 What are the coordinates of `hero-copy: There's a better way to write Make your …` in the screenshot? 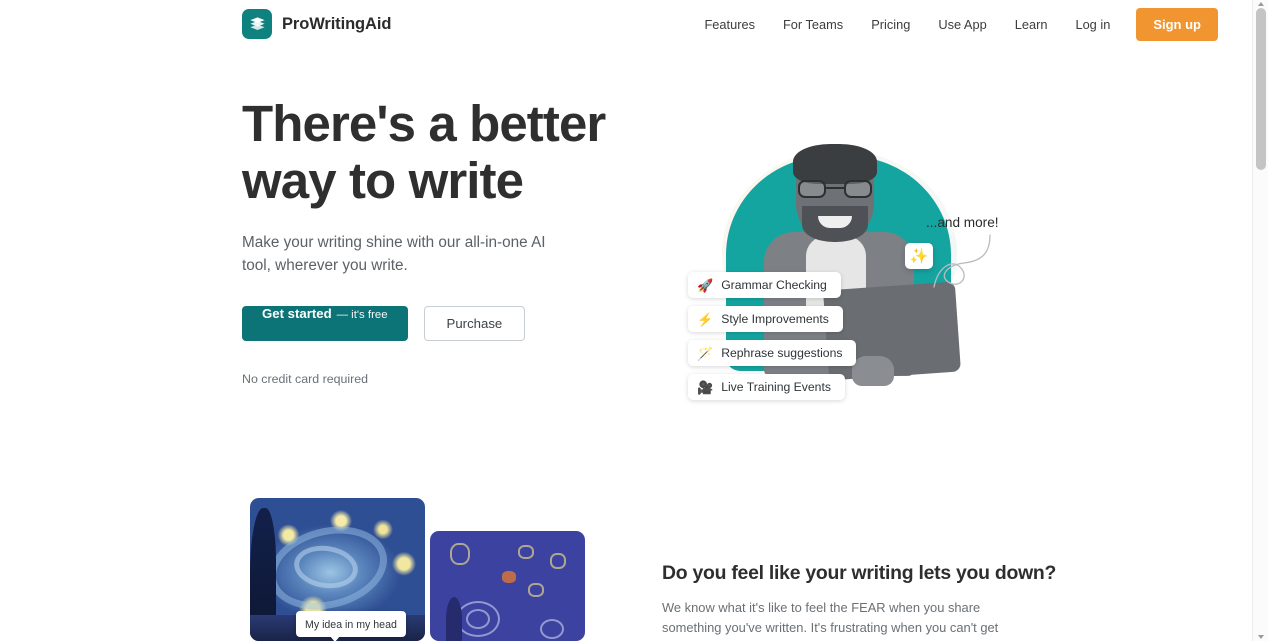 It's located at (442, 240).